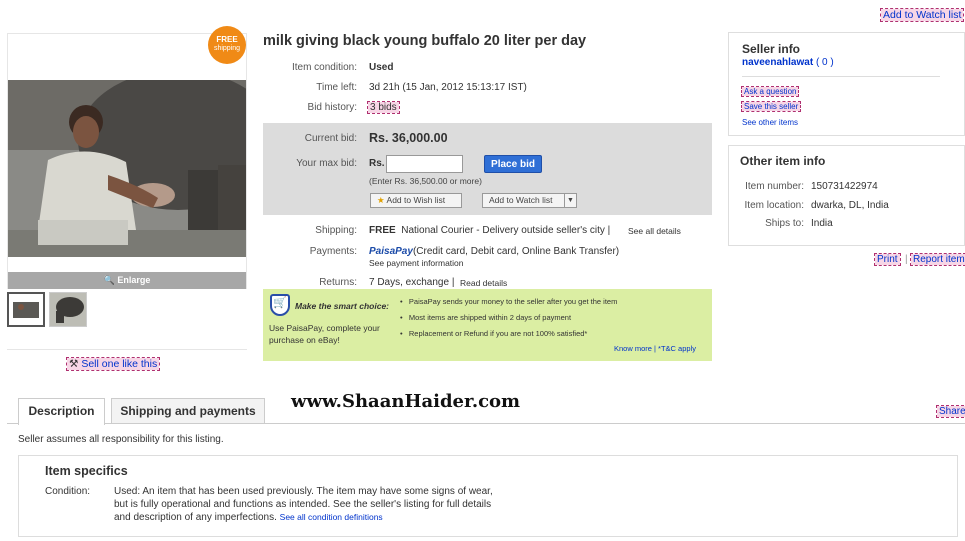  What do you see at coordinates (331, 517) in the screenshot?
I see `condition-definitions-link: See all condition definitions` at bounding box center [331, 517].